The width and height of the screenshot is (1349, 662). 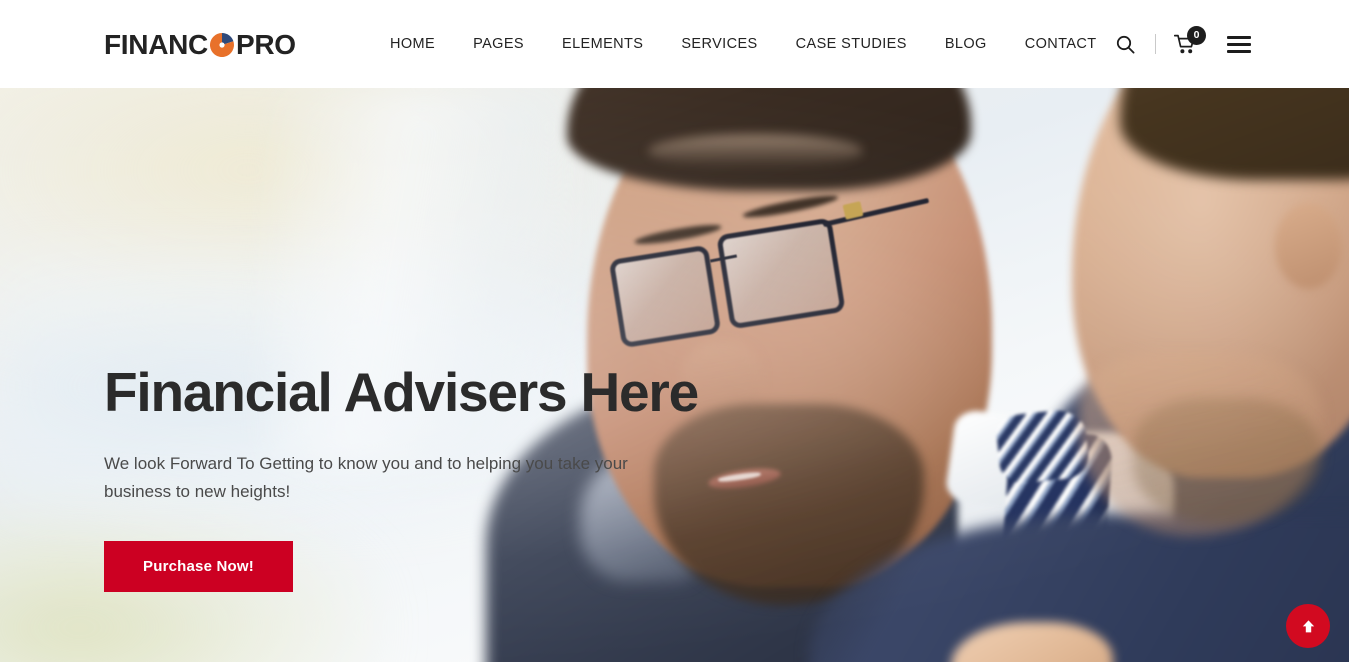 I want to click on nav-item-elements: ELEMENTS, so click(x=602, y=44).